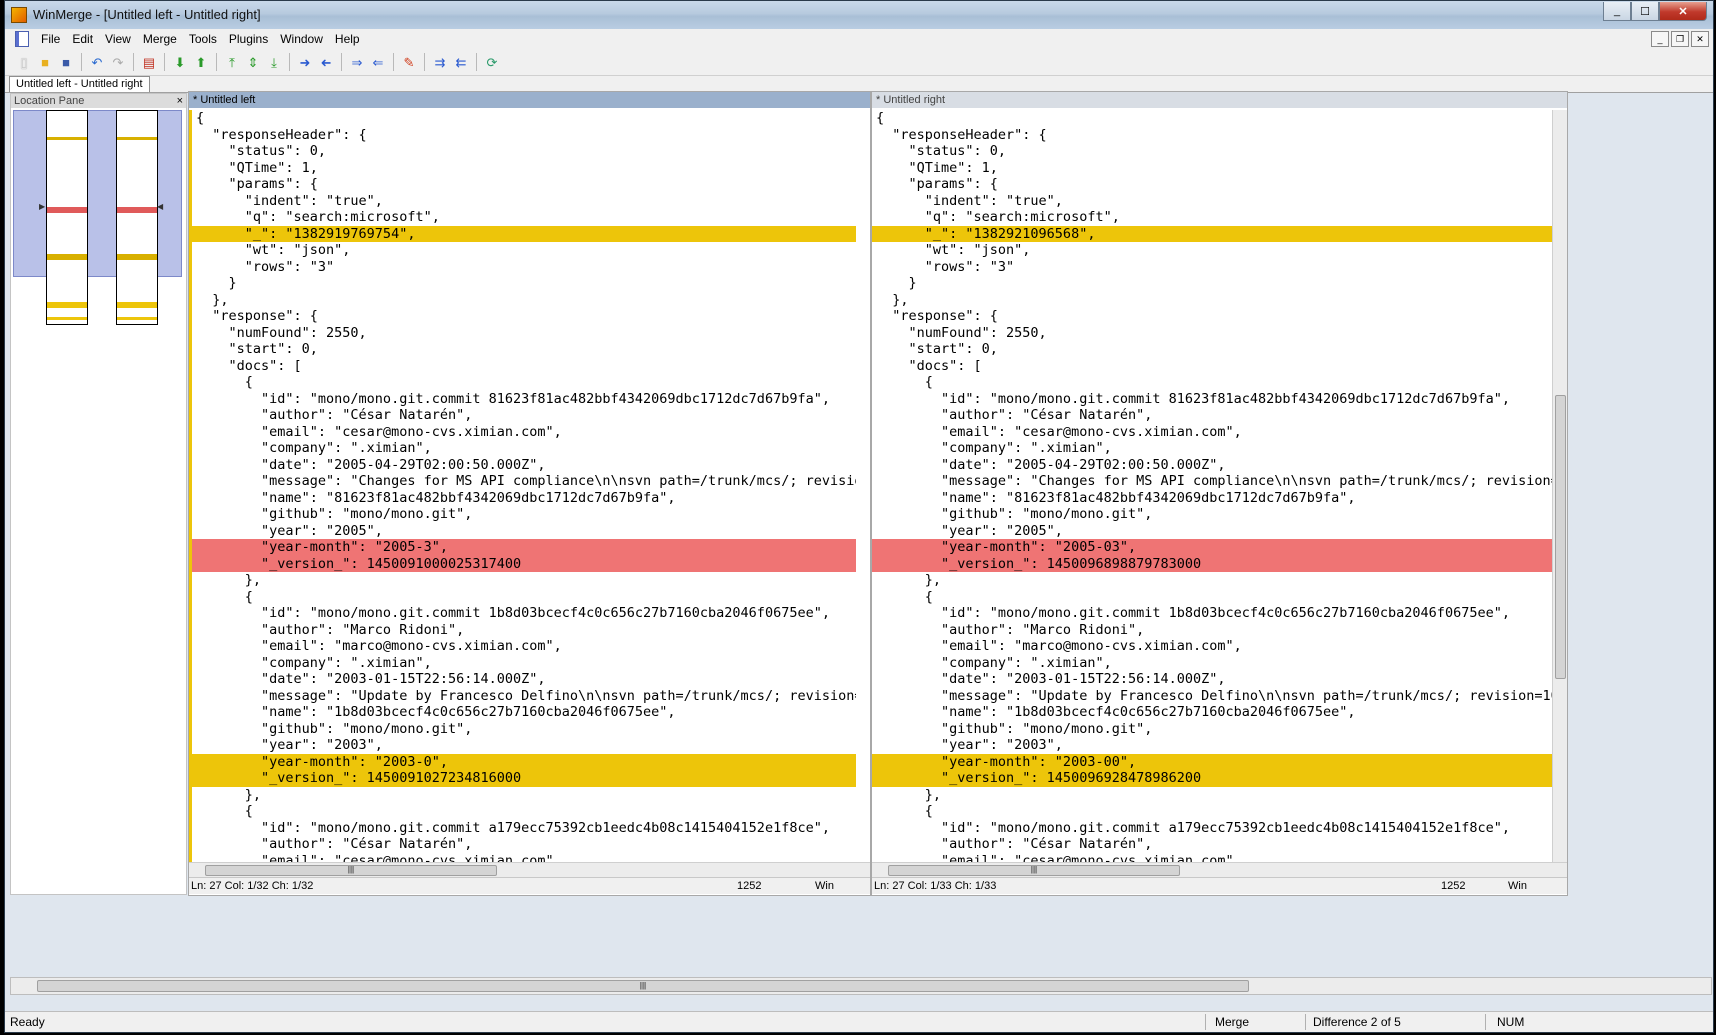  What do you see at coordinates (1212, 563) in the screenshot?
I see `code-line: "_version_": 1450096898879783000` at bounding box center [1212, 563].